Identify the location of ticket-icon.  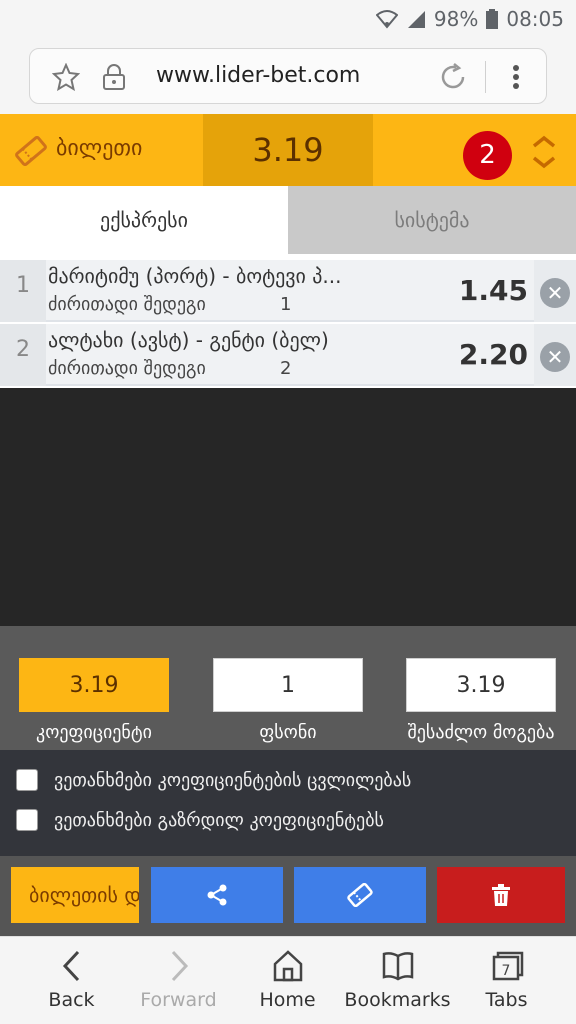
(31, 152).